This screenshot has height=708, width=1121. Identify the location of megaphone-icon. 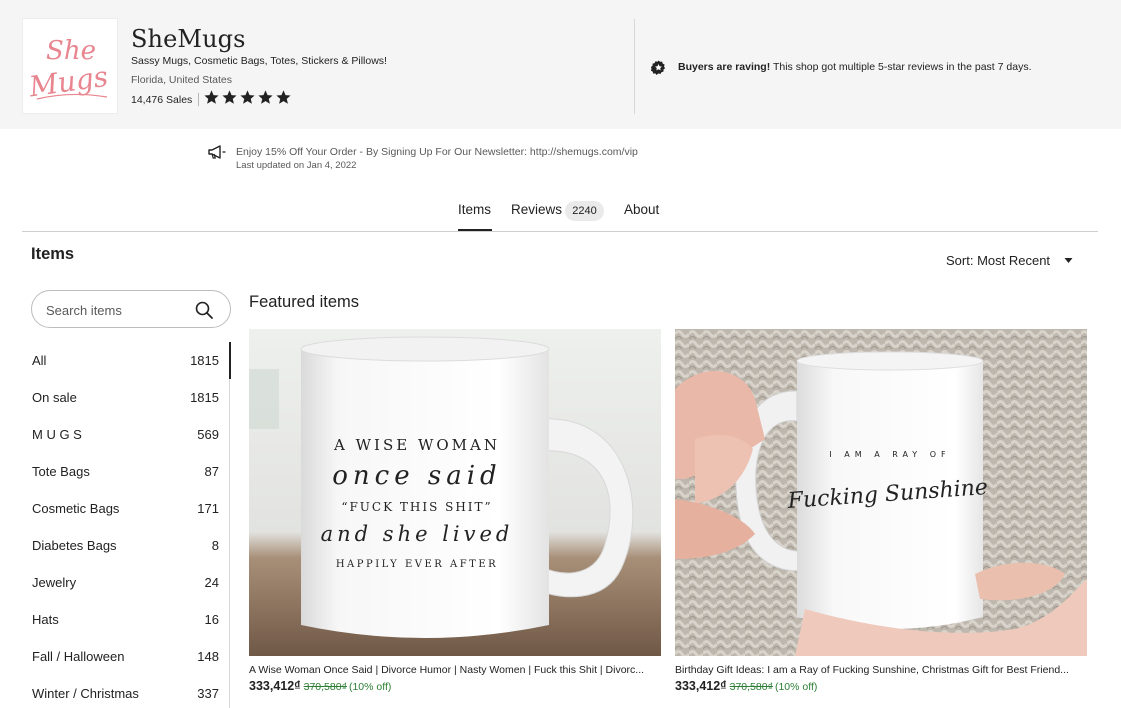
(217, 152).